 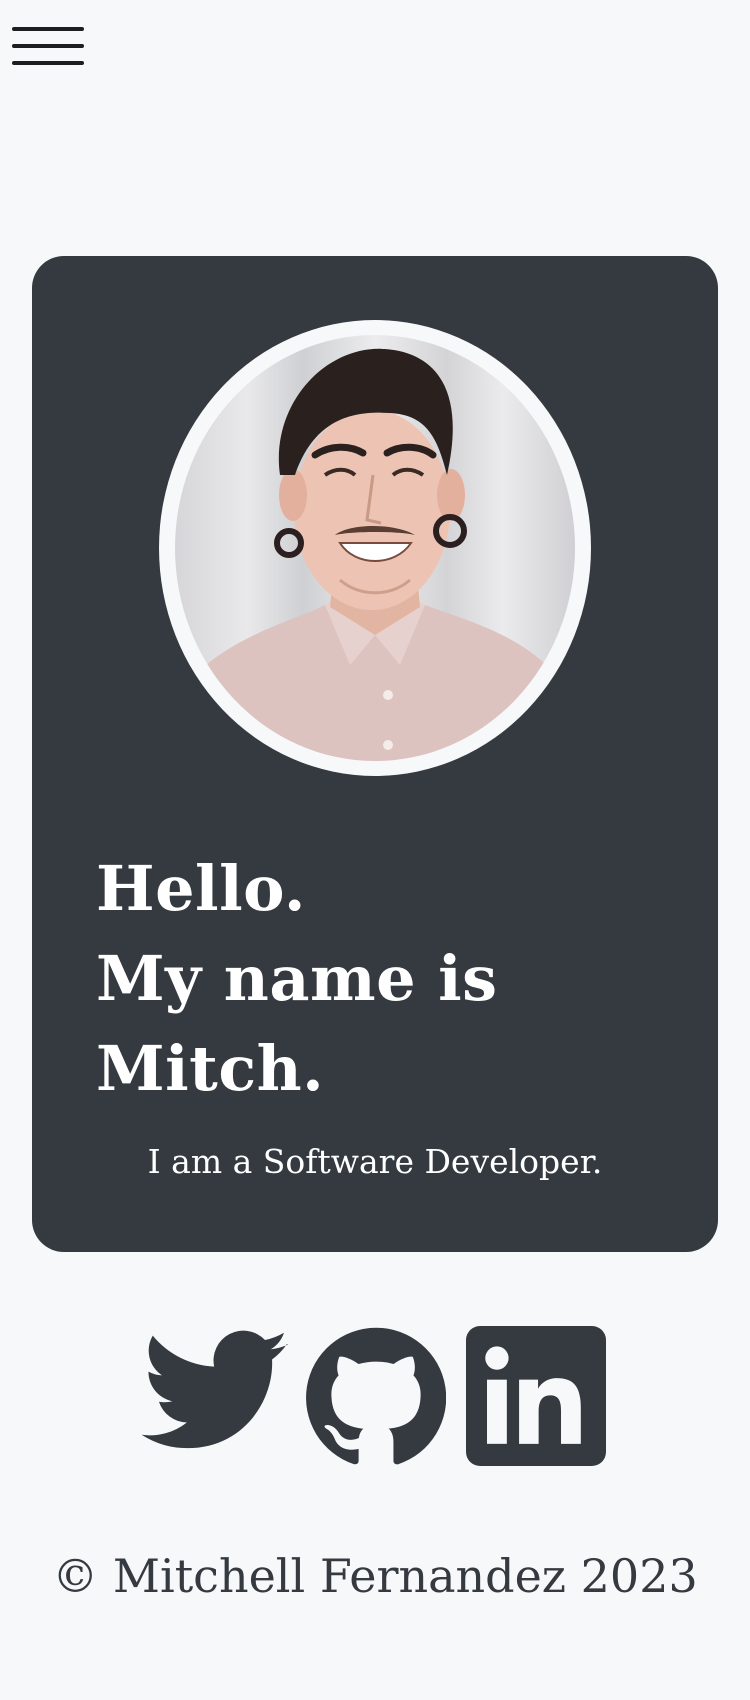 I want to click on github-link, so click(x=376, y=1396).